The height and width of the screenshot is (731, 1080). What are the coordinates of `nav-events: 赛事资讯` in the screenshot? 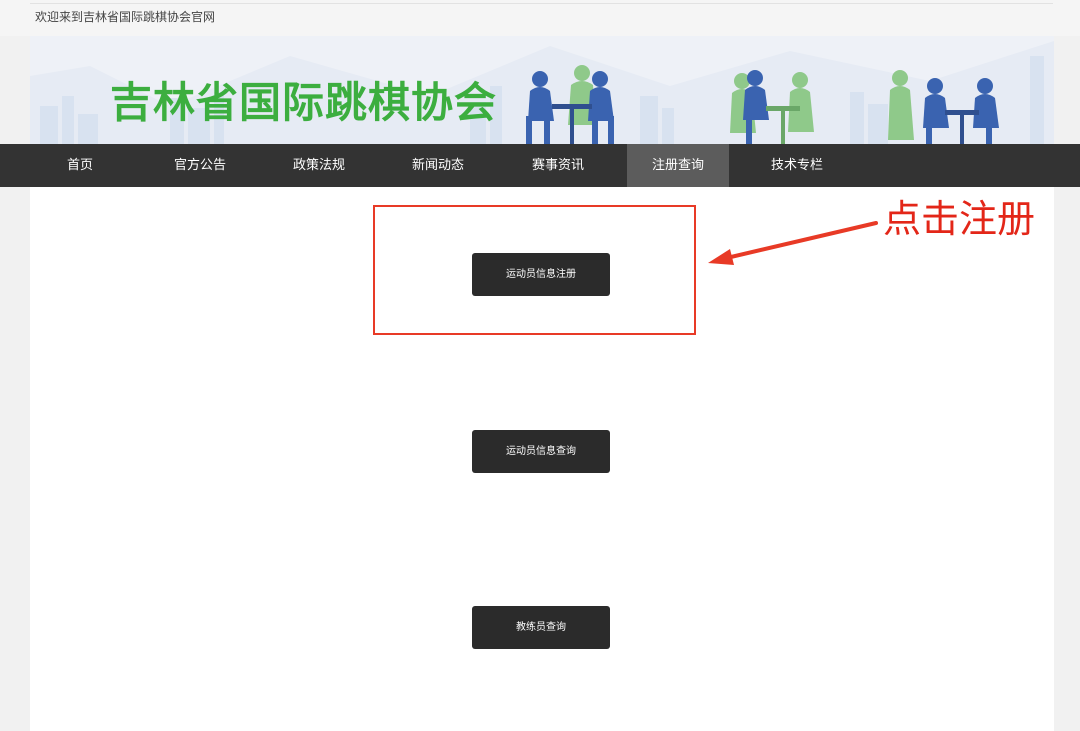 It's located at (558, 165).